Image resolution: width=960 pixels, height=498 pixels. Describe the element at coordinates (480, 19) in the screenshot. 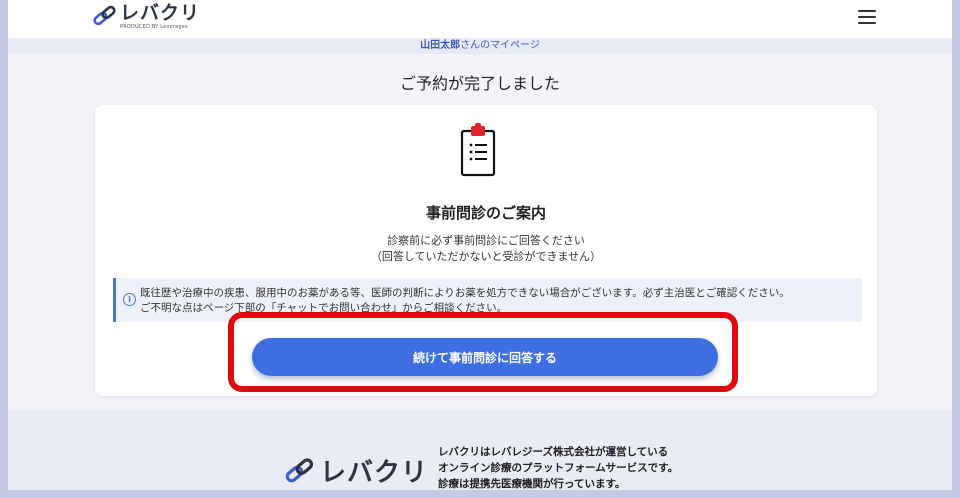

I see `site-header: レバクリ PRODUCED BY Leverages` at that location.